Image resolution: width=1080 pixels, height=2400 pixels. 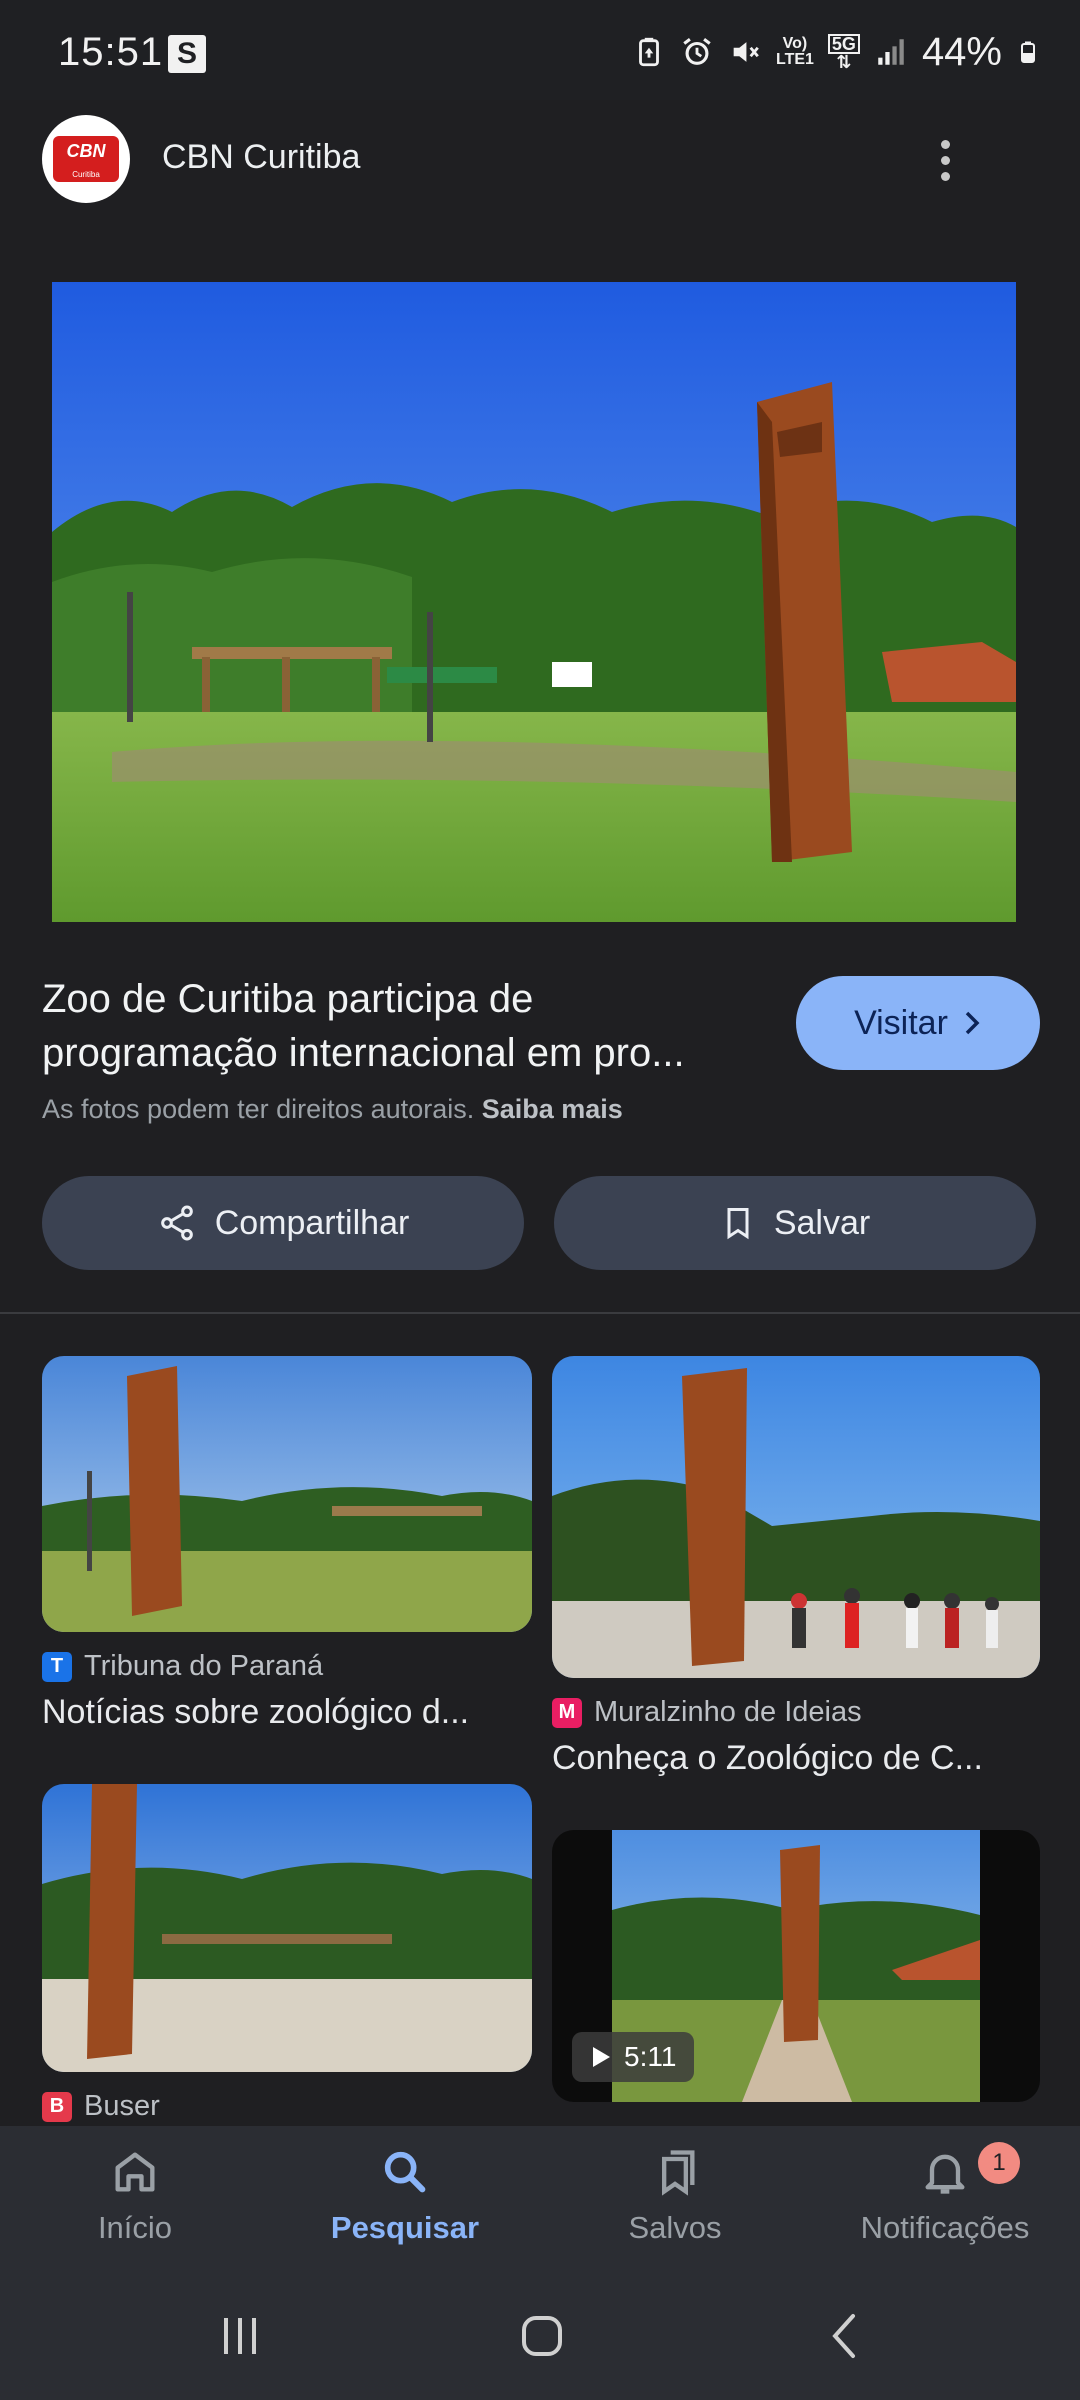 I want to click on share-button: Compartilhar, so click(x=283, y=1223).